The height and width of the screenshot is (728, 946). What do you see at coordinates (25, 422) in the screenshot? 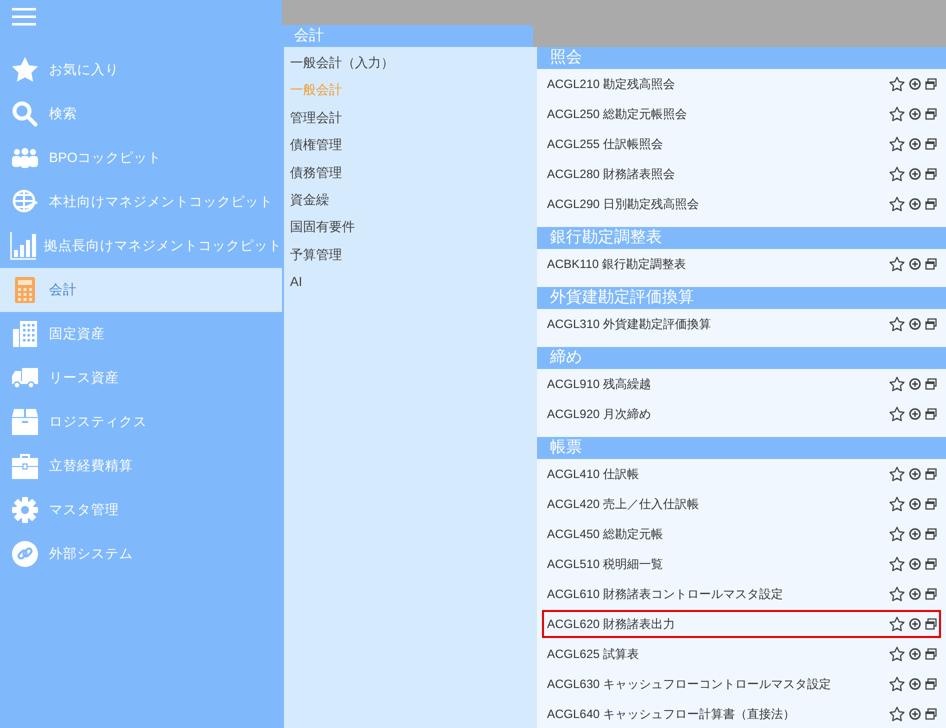
I see `box-icon` at bounding box center [25, 422].